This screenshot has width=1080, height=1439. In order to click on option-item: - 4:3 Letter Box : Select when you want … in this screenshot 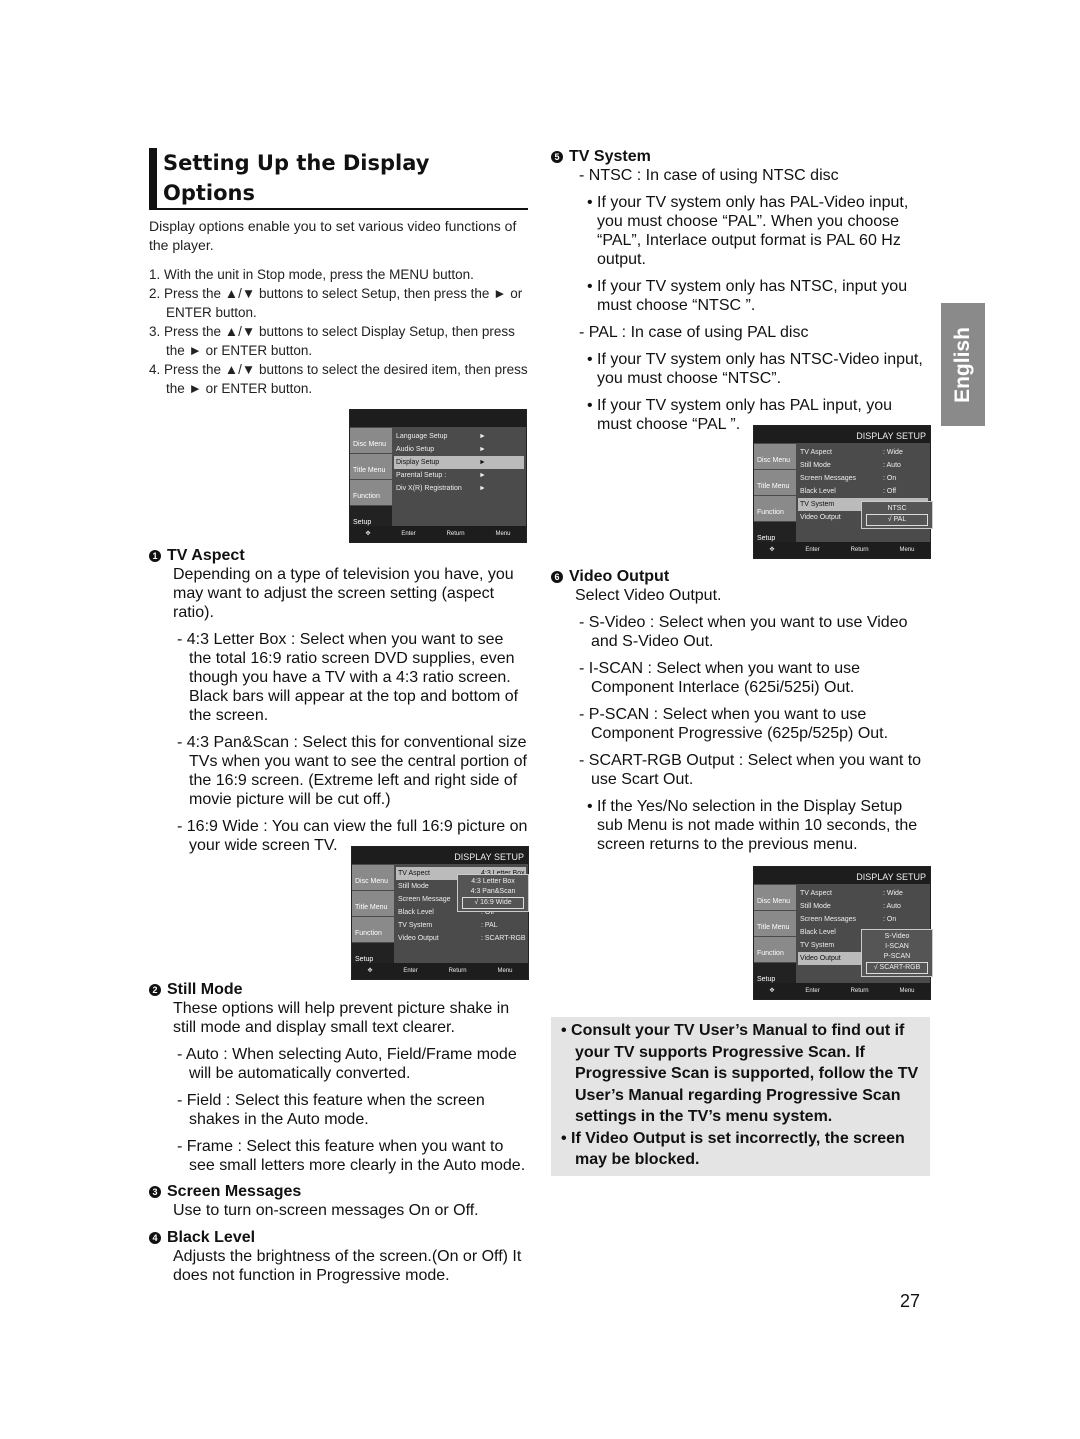, I will do `click(348, 677)`.